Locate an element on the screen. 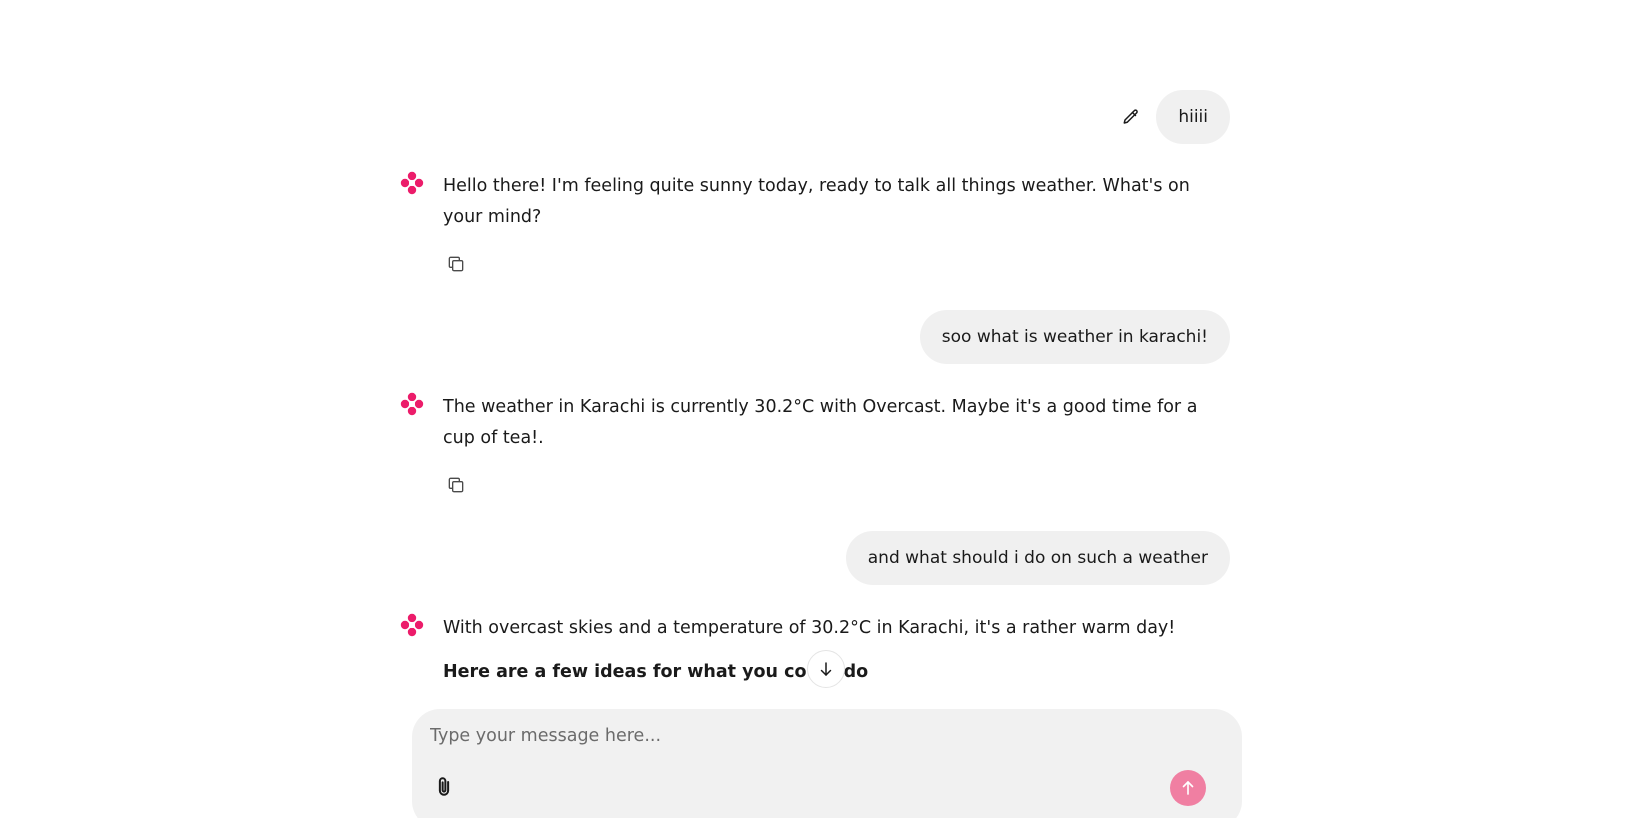 The height and width of the screenshot is (818, 1639). message-input is located at coordinates (820, 736).